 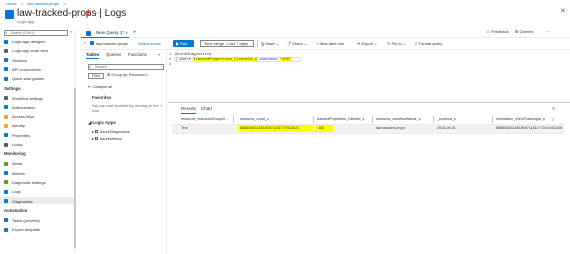 What do you see at coordinates (111, 132) in the screenshot?
I see `table-azure-diagnostics: ▸ AzureDiagnostics` at bounding box center [111, 132].